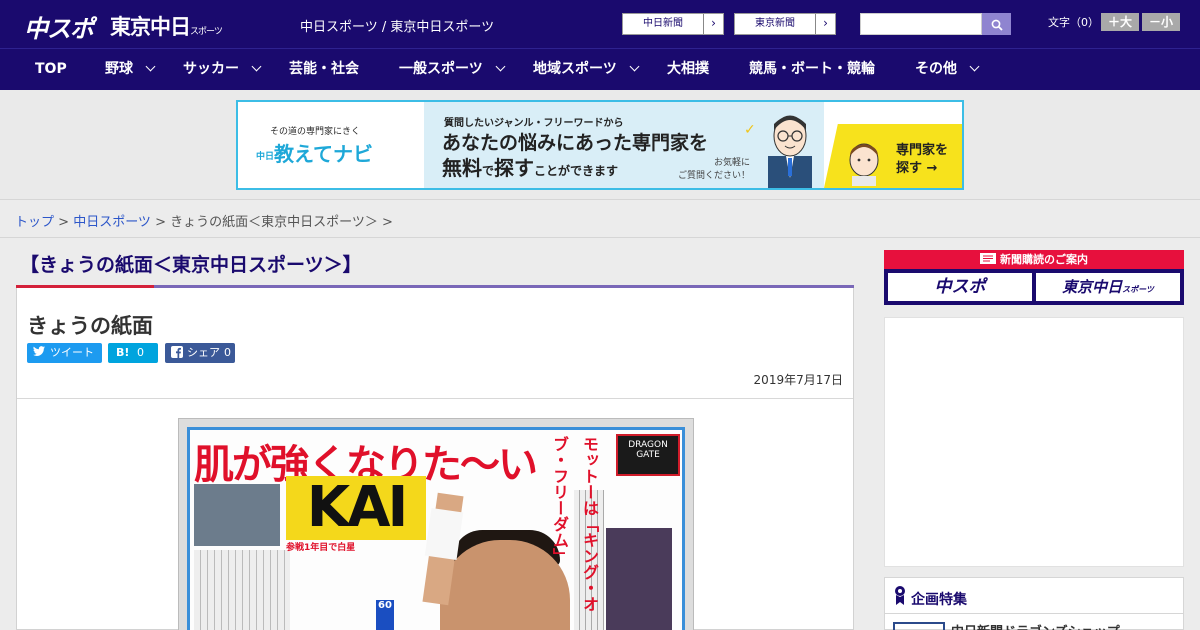  I want to click on breadcrumb-chunichi-link: 中日スポーツ, so click(112, 222).